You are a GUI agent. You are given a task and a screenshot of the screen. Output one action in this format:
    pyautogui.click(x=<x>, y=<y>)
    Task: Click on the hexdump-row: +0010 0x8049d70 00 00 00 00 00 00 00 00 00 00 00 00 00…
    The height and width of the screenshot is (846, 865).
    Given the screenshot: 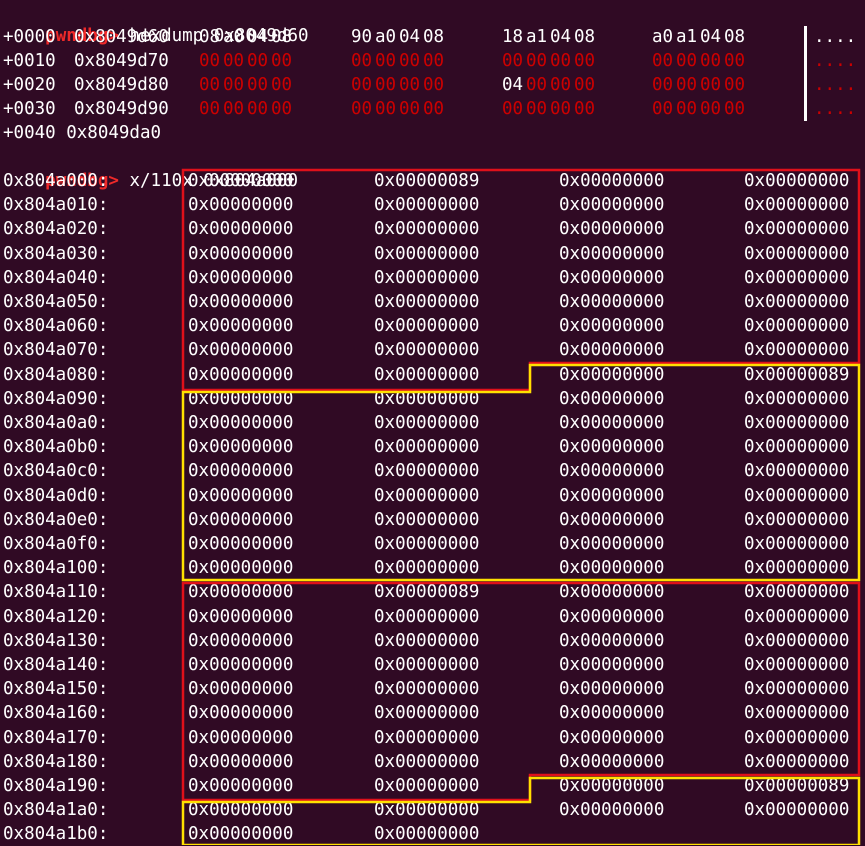 What is the action you would take?
    pyautogui.click(x=432, y=61)
    